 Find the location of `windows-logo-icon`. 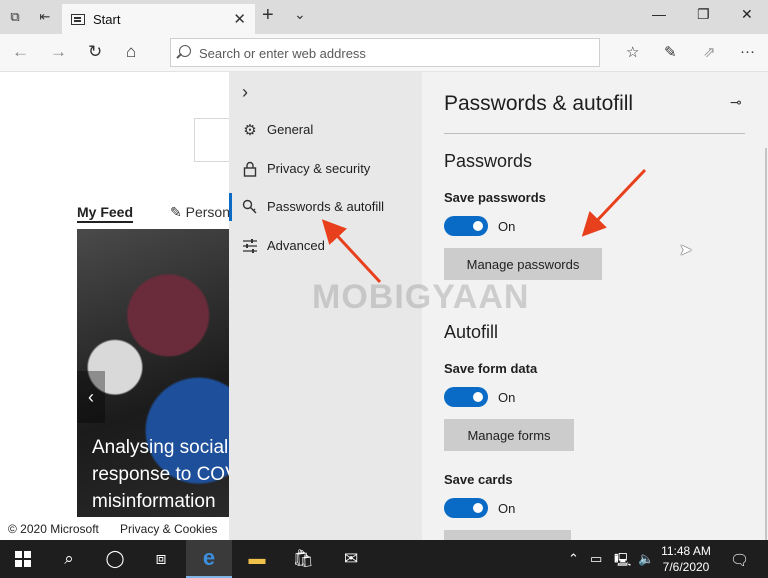

windows-logo-icon is located at coordinates (23, 559).